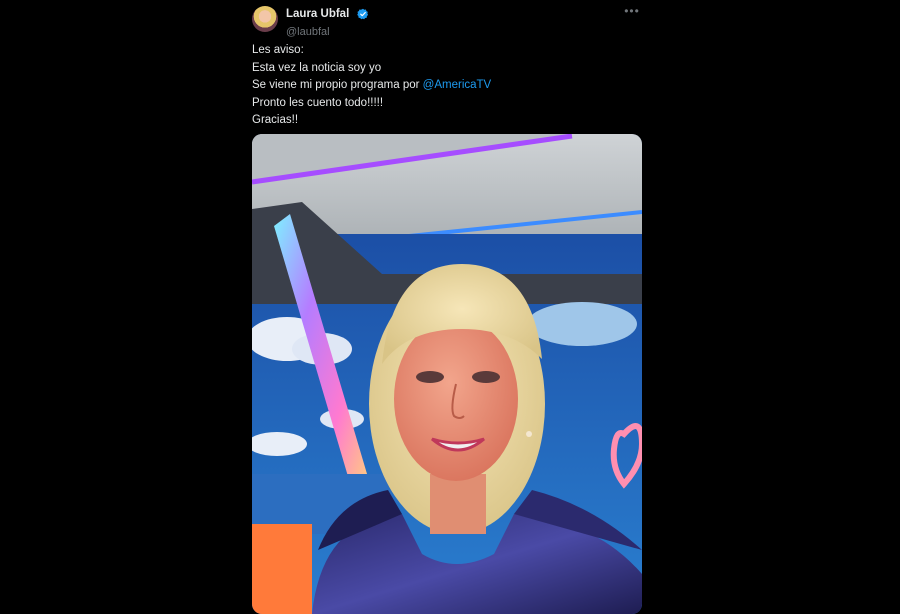  What do you see at coordinates (457, 85) in the screenshot?
I see `mention-link: @AmericaTV` at bounding box center [457, 85].